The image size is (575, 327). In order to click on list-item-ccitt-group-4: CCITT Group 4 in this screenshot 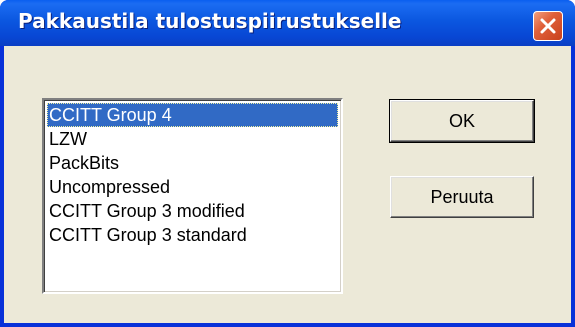, I will do `click(192, 115)`.